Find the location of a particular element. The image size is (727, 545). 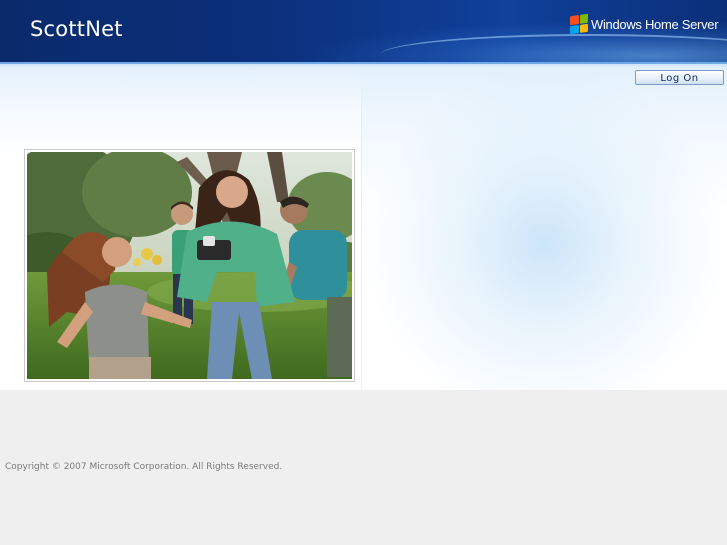

windows-home-server-brand: Windows Home Server is located at coordinates (644, 24).